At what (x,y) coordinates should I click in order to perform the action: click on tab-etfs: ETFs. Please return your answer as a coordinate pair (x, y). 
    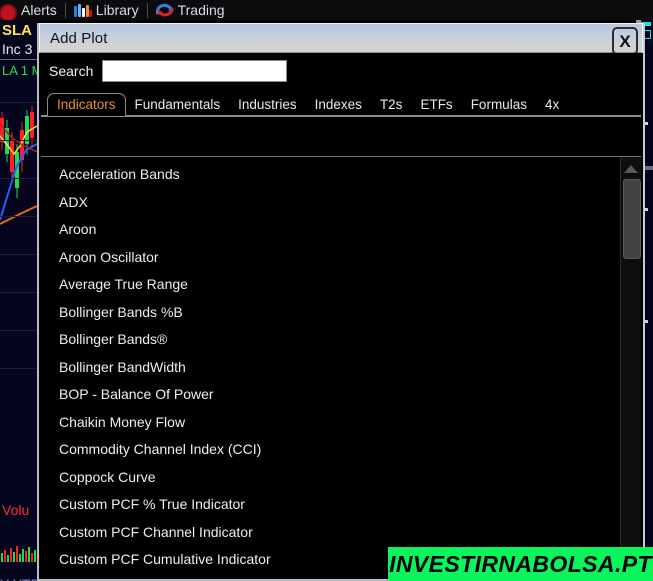
    Looking at the image, I should click on (436, 105).